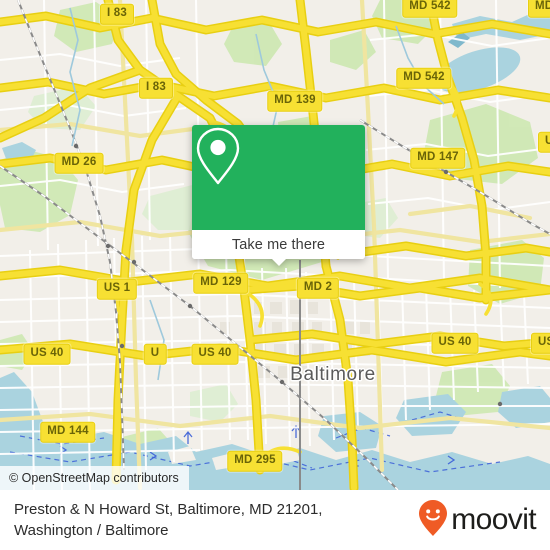  Describe the element at coordinates (117, 289) in the screenshot. I see `road-shield: US 1` at that location.